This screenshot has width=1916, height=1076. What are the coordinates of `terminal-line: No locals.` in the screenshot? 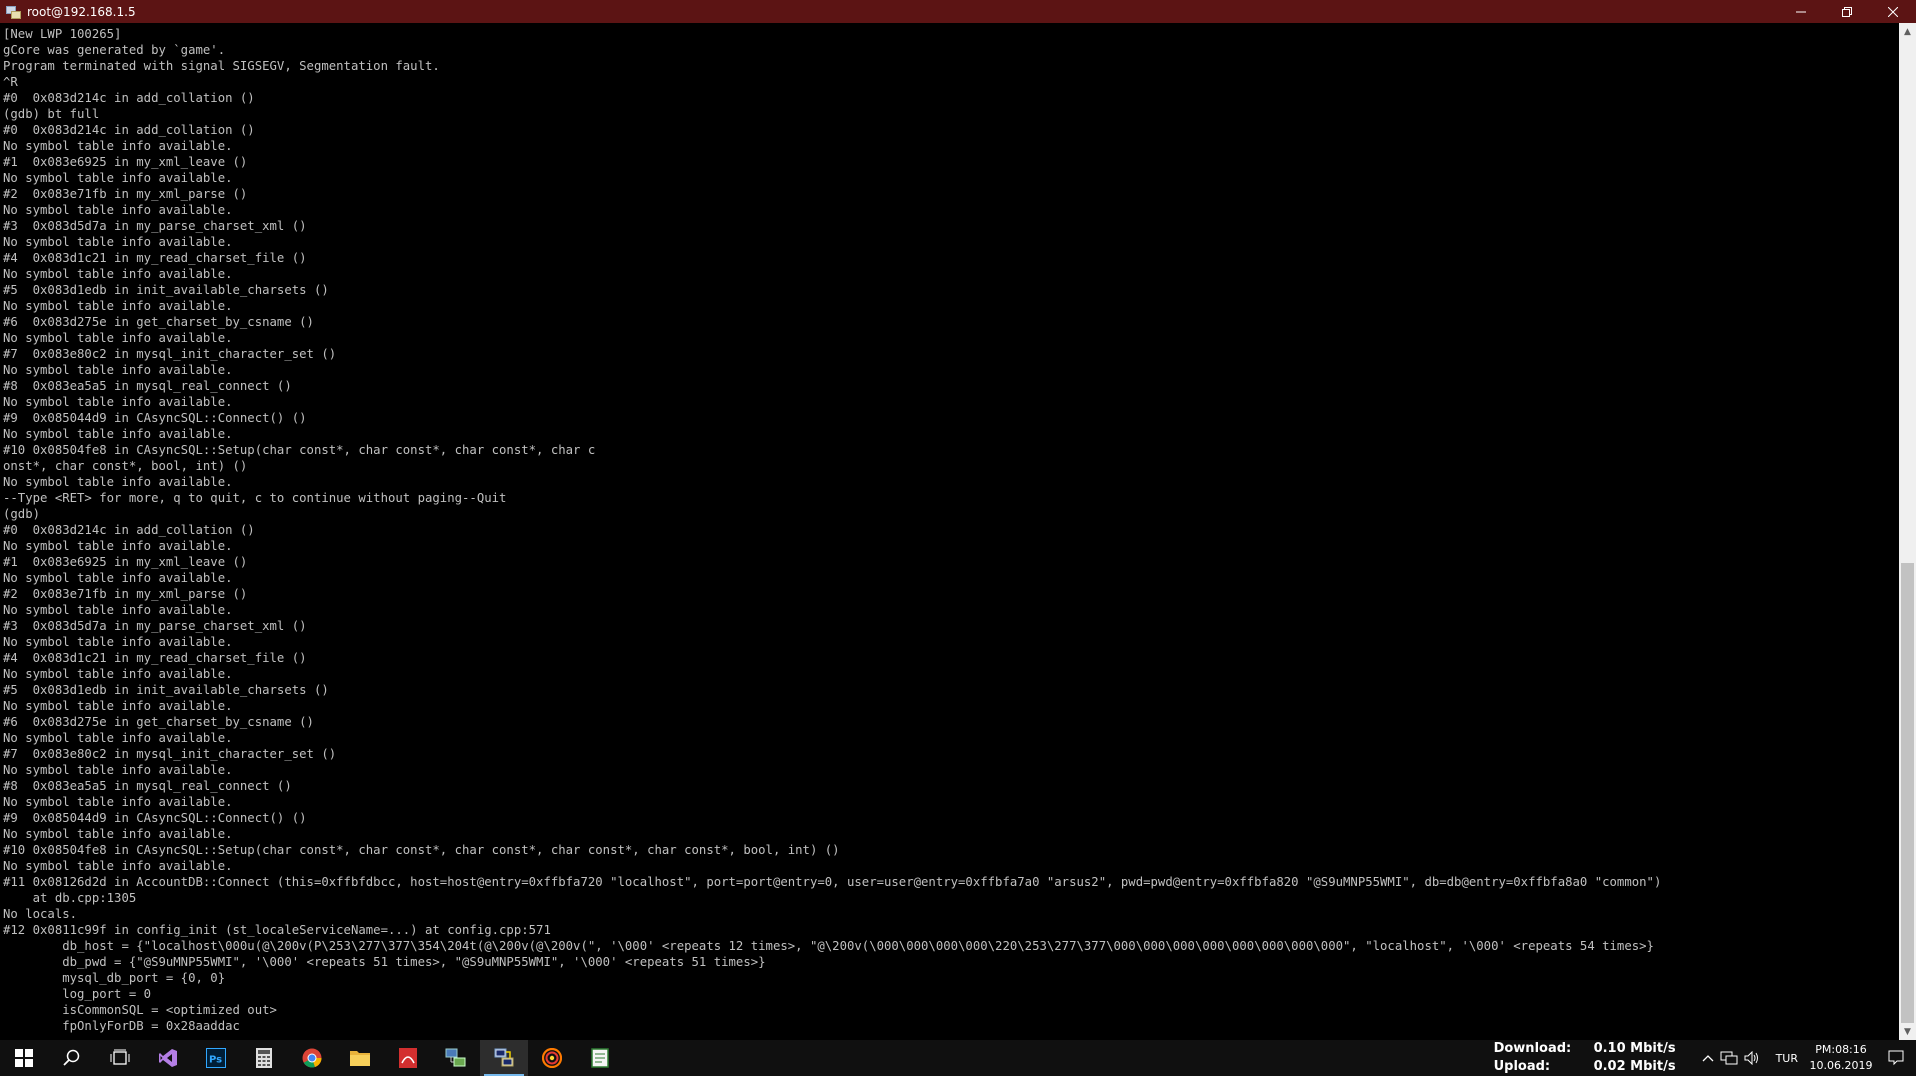 It's located at (40, 914).